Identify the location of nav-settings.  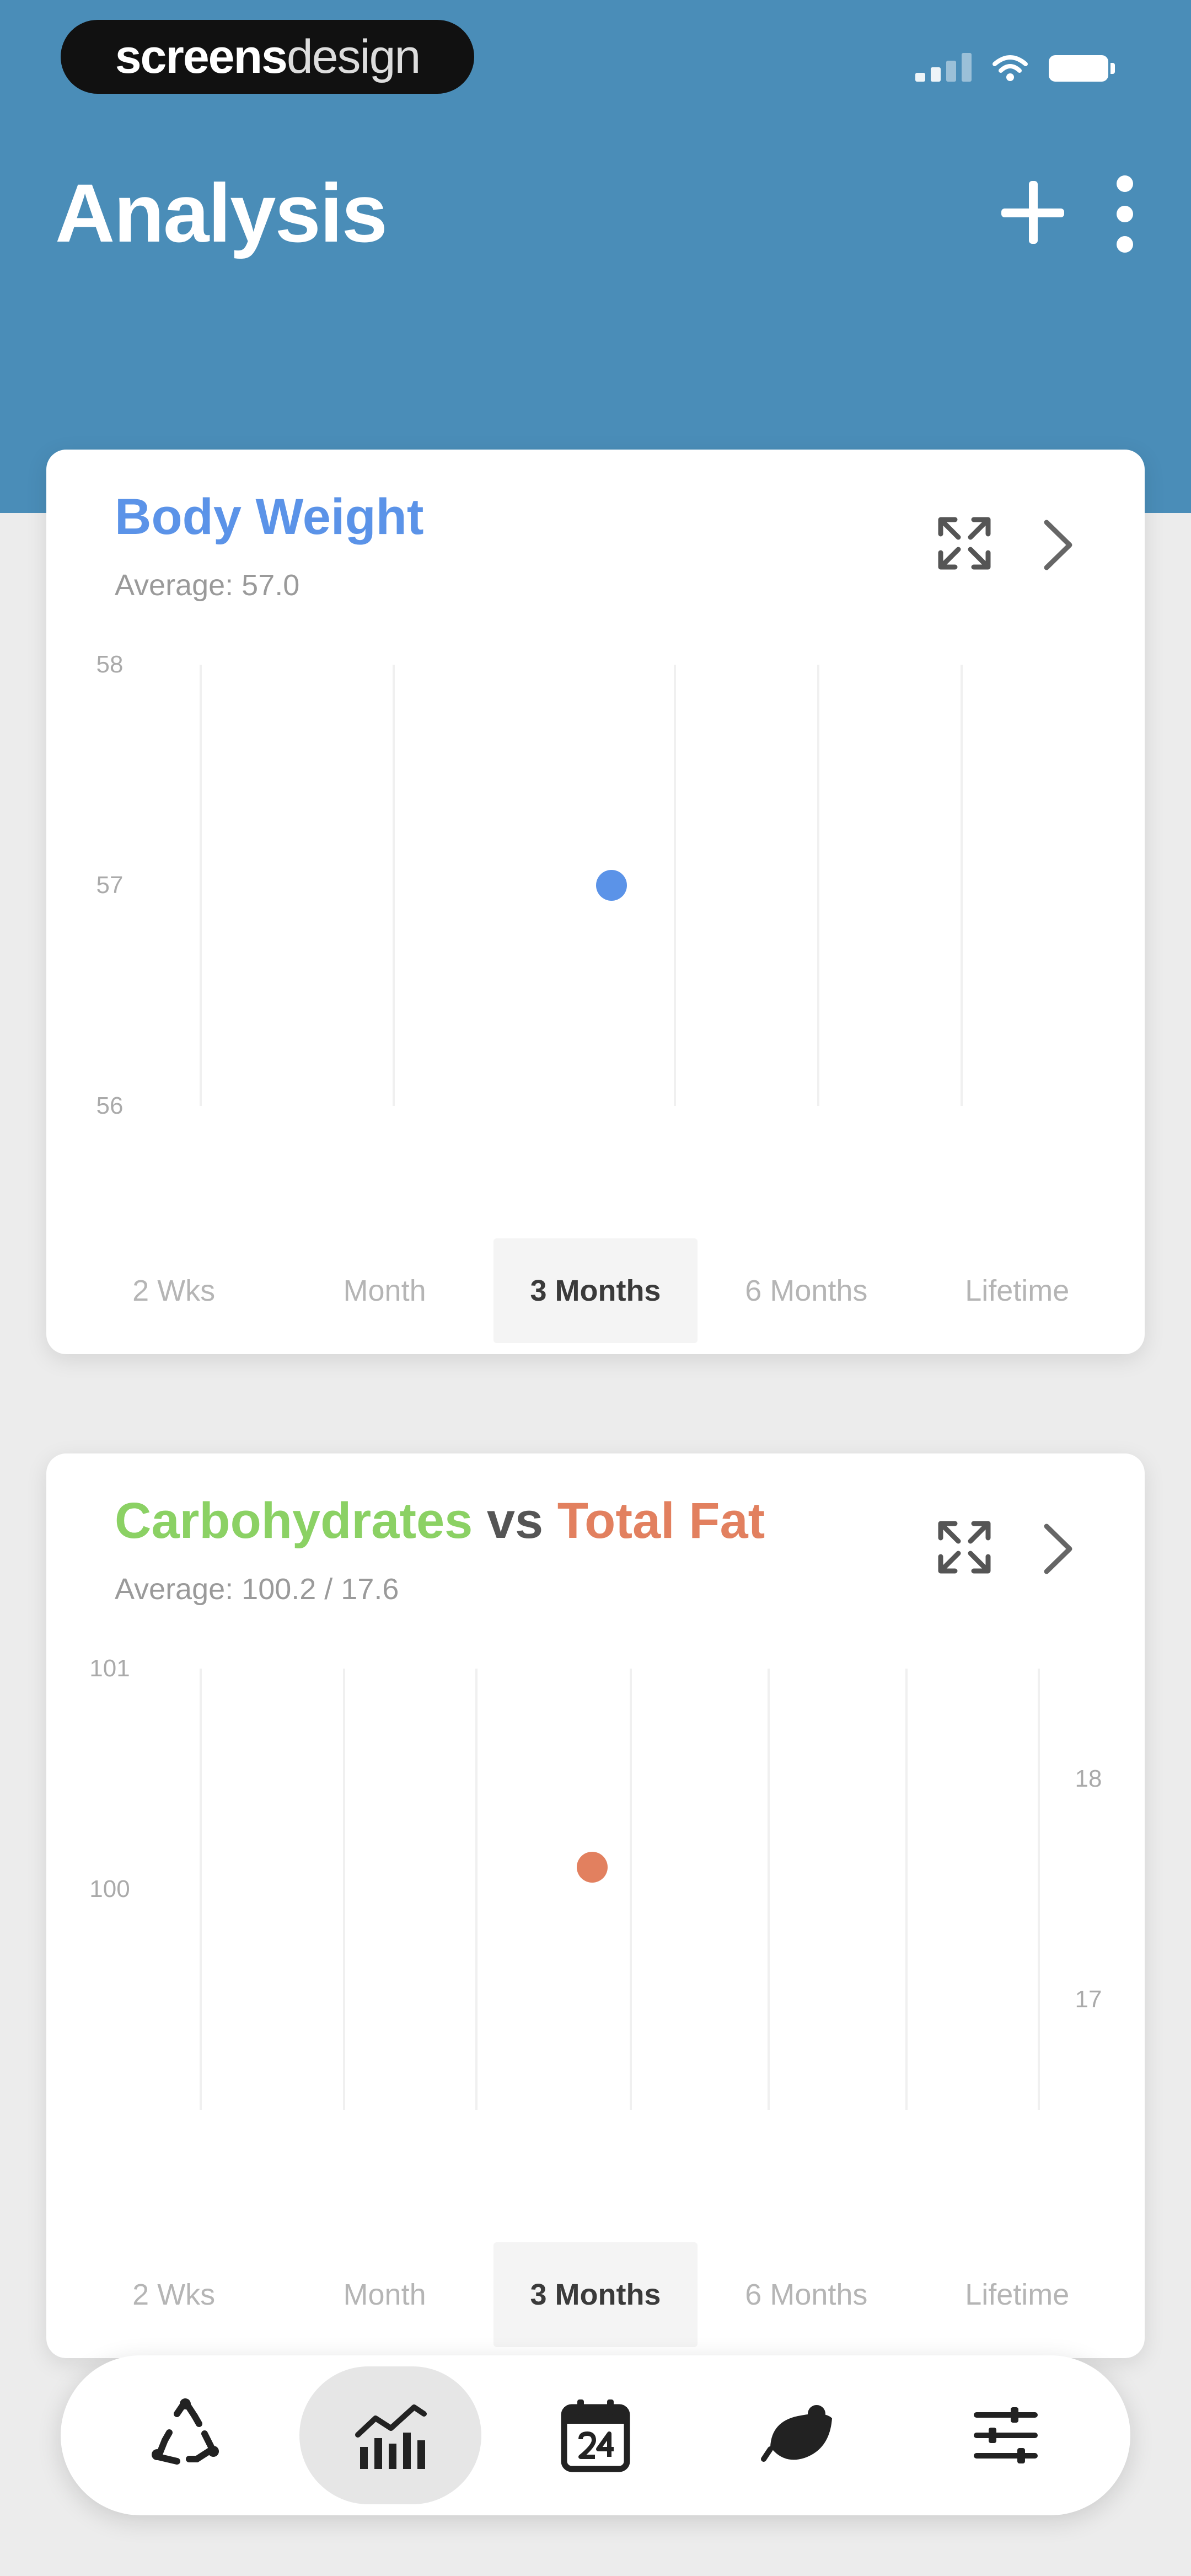
(1006, 2435).